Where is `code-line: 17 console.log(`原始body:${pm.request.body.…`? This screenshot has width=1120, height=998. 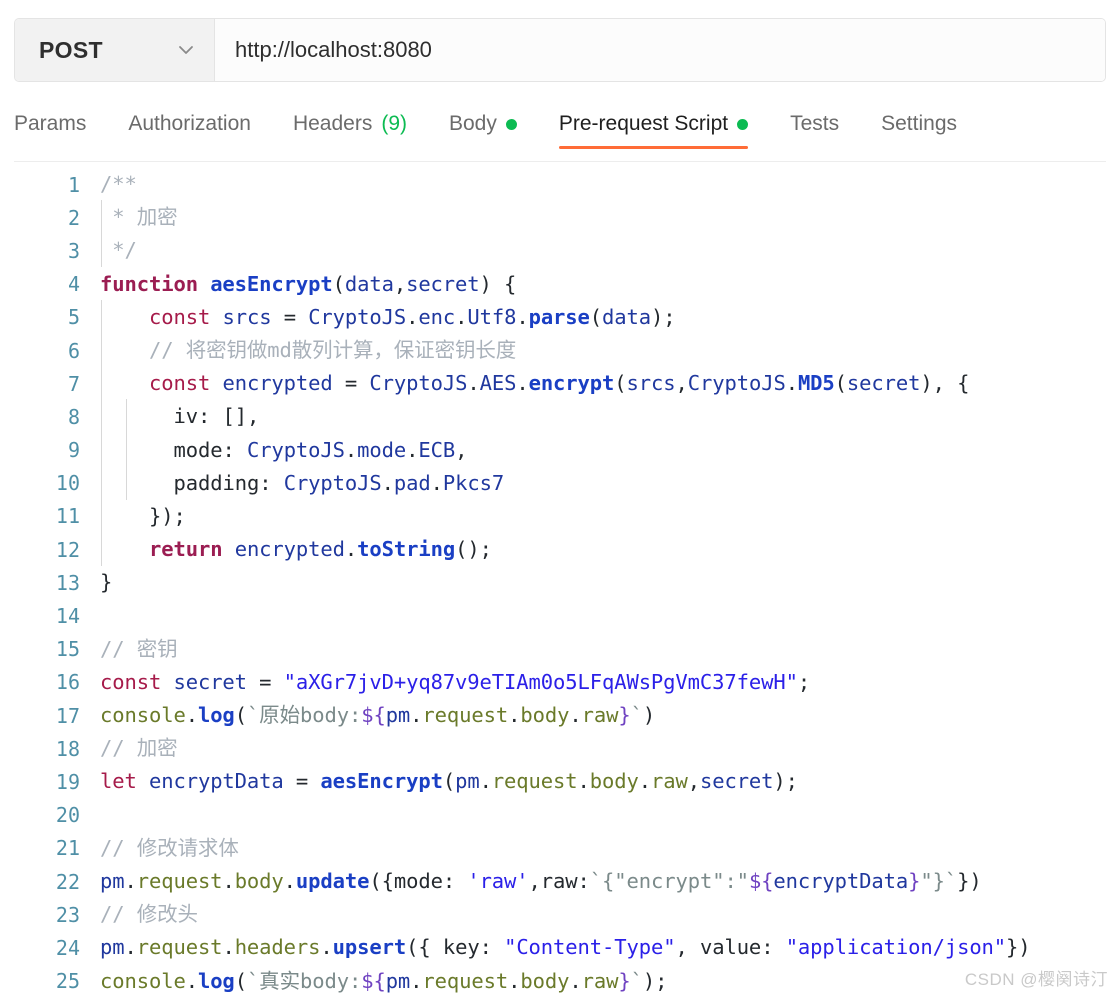
code-line: 17 console.log(`原始body:${pm.request.body.… is located at coordinates (560, 715).